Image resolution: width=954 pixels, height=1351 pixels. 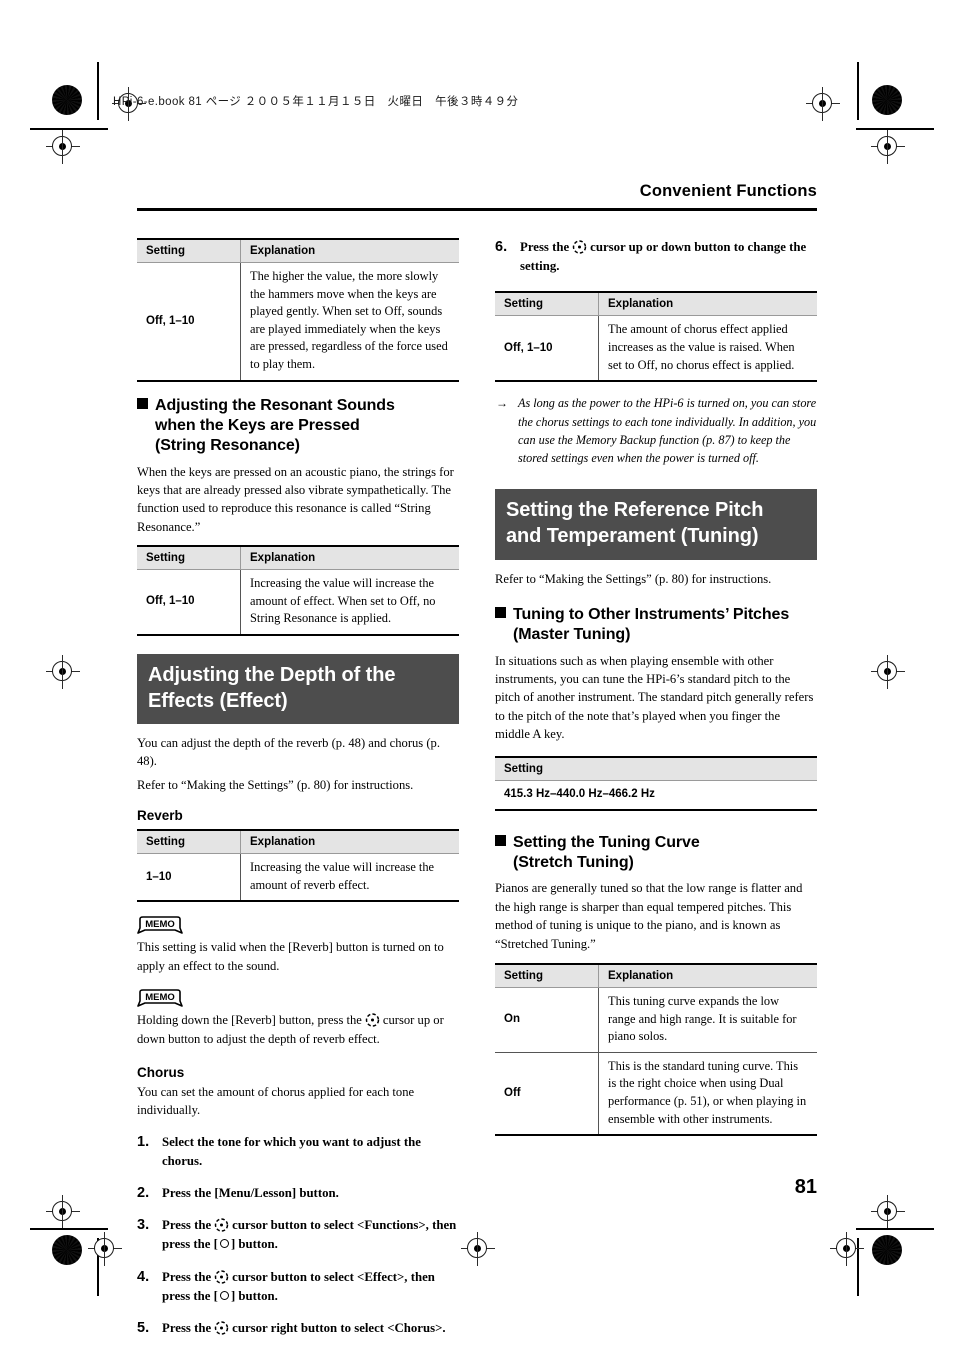 I want to click on step-number: 1., so click(x=143, y=1141).